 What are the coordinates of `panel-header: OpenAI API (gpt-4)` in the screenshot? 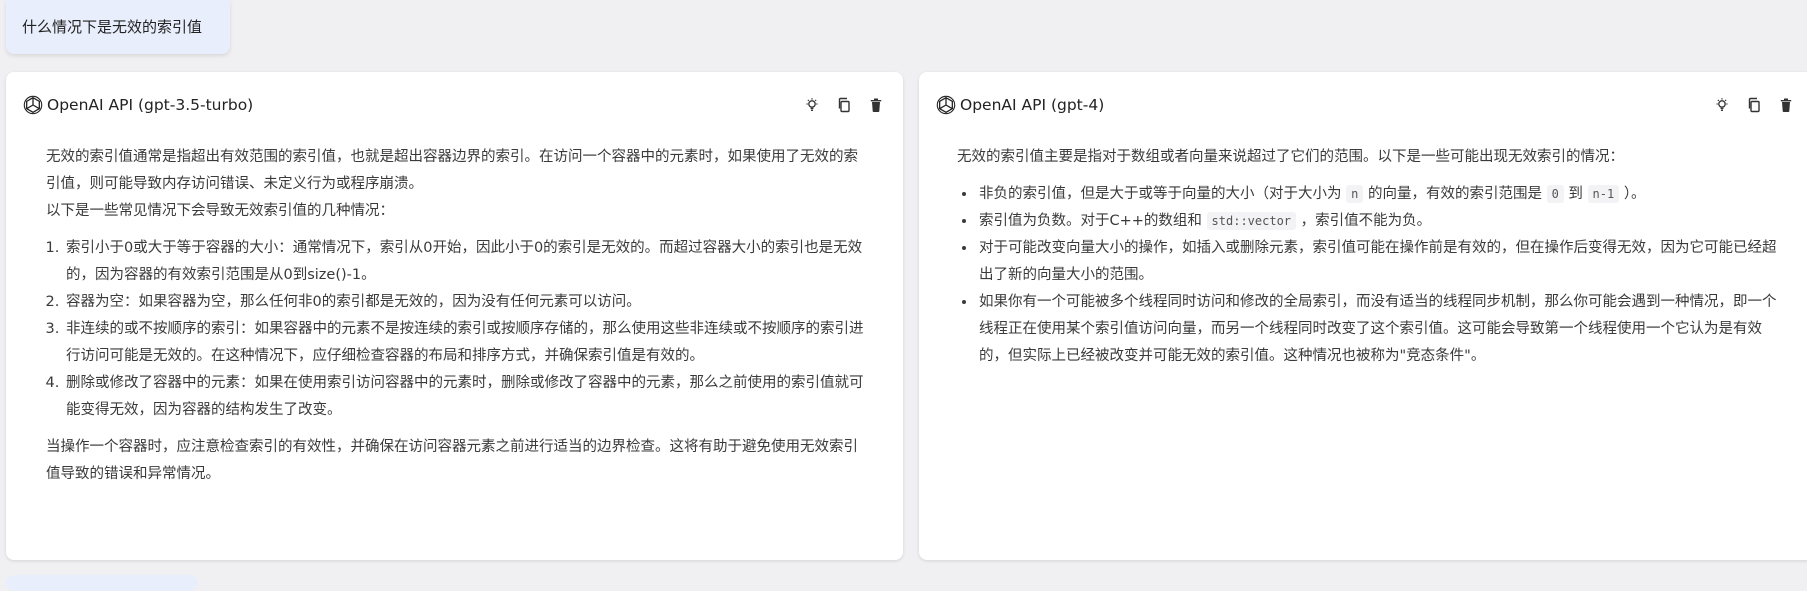 It's located at (1366, 105).